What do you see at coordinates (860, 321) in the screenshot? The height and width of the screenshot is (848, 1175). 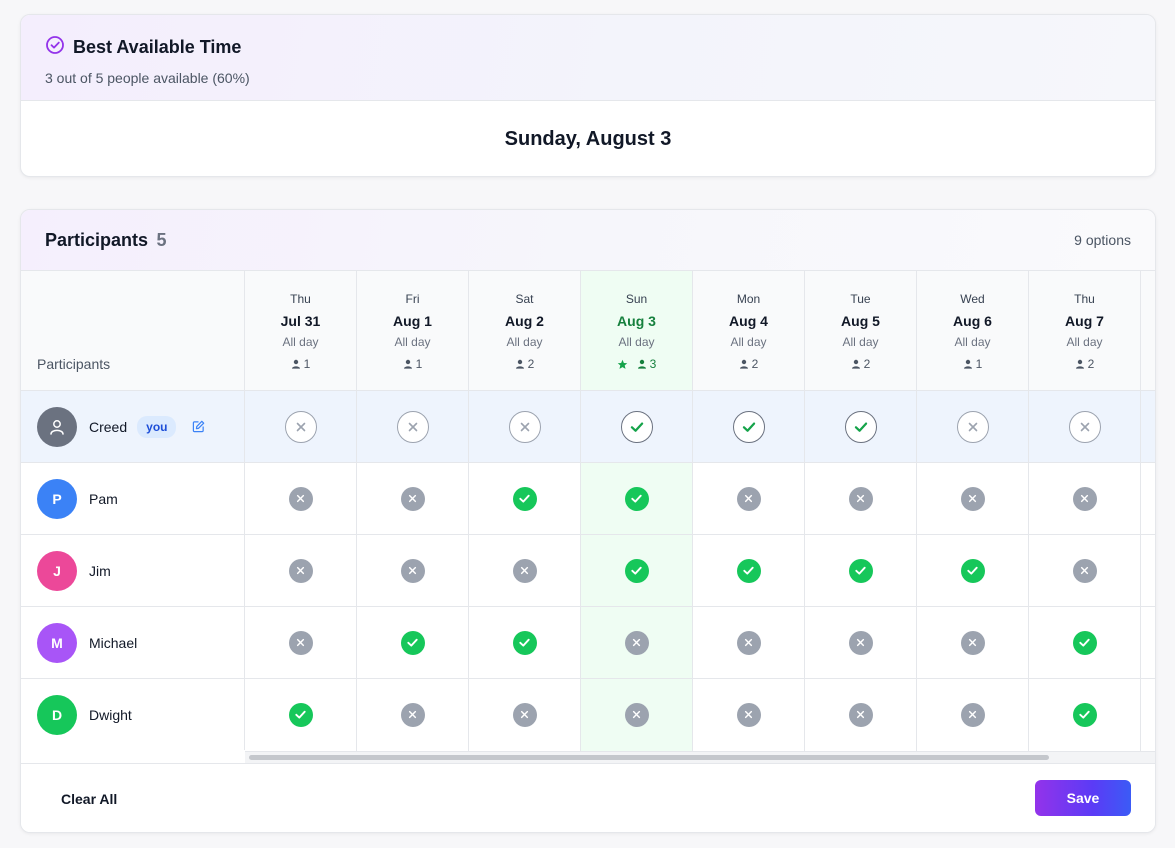 I see `day-date: Aug 5` at bounding box center [860, 321].